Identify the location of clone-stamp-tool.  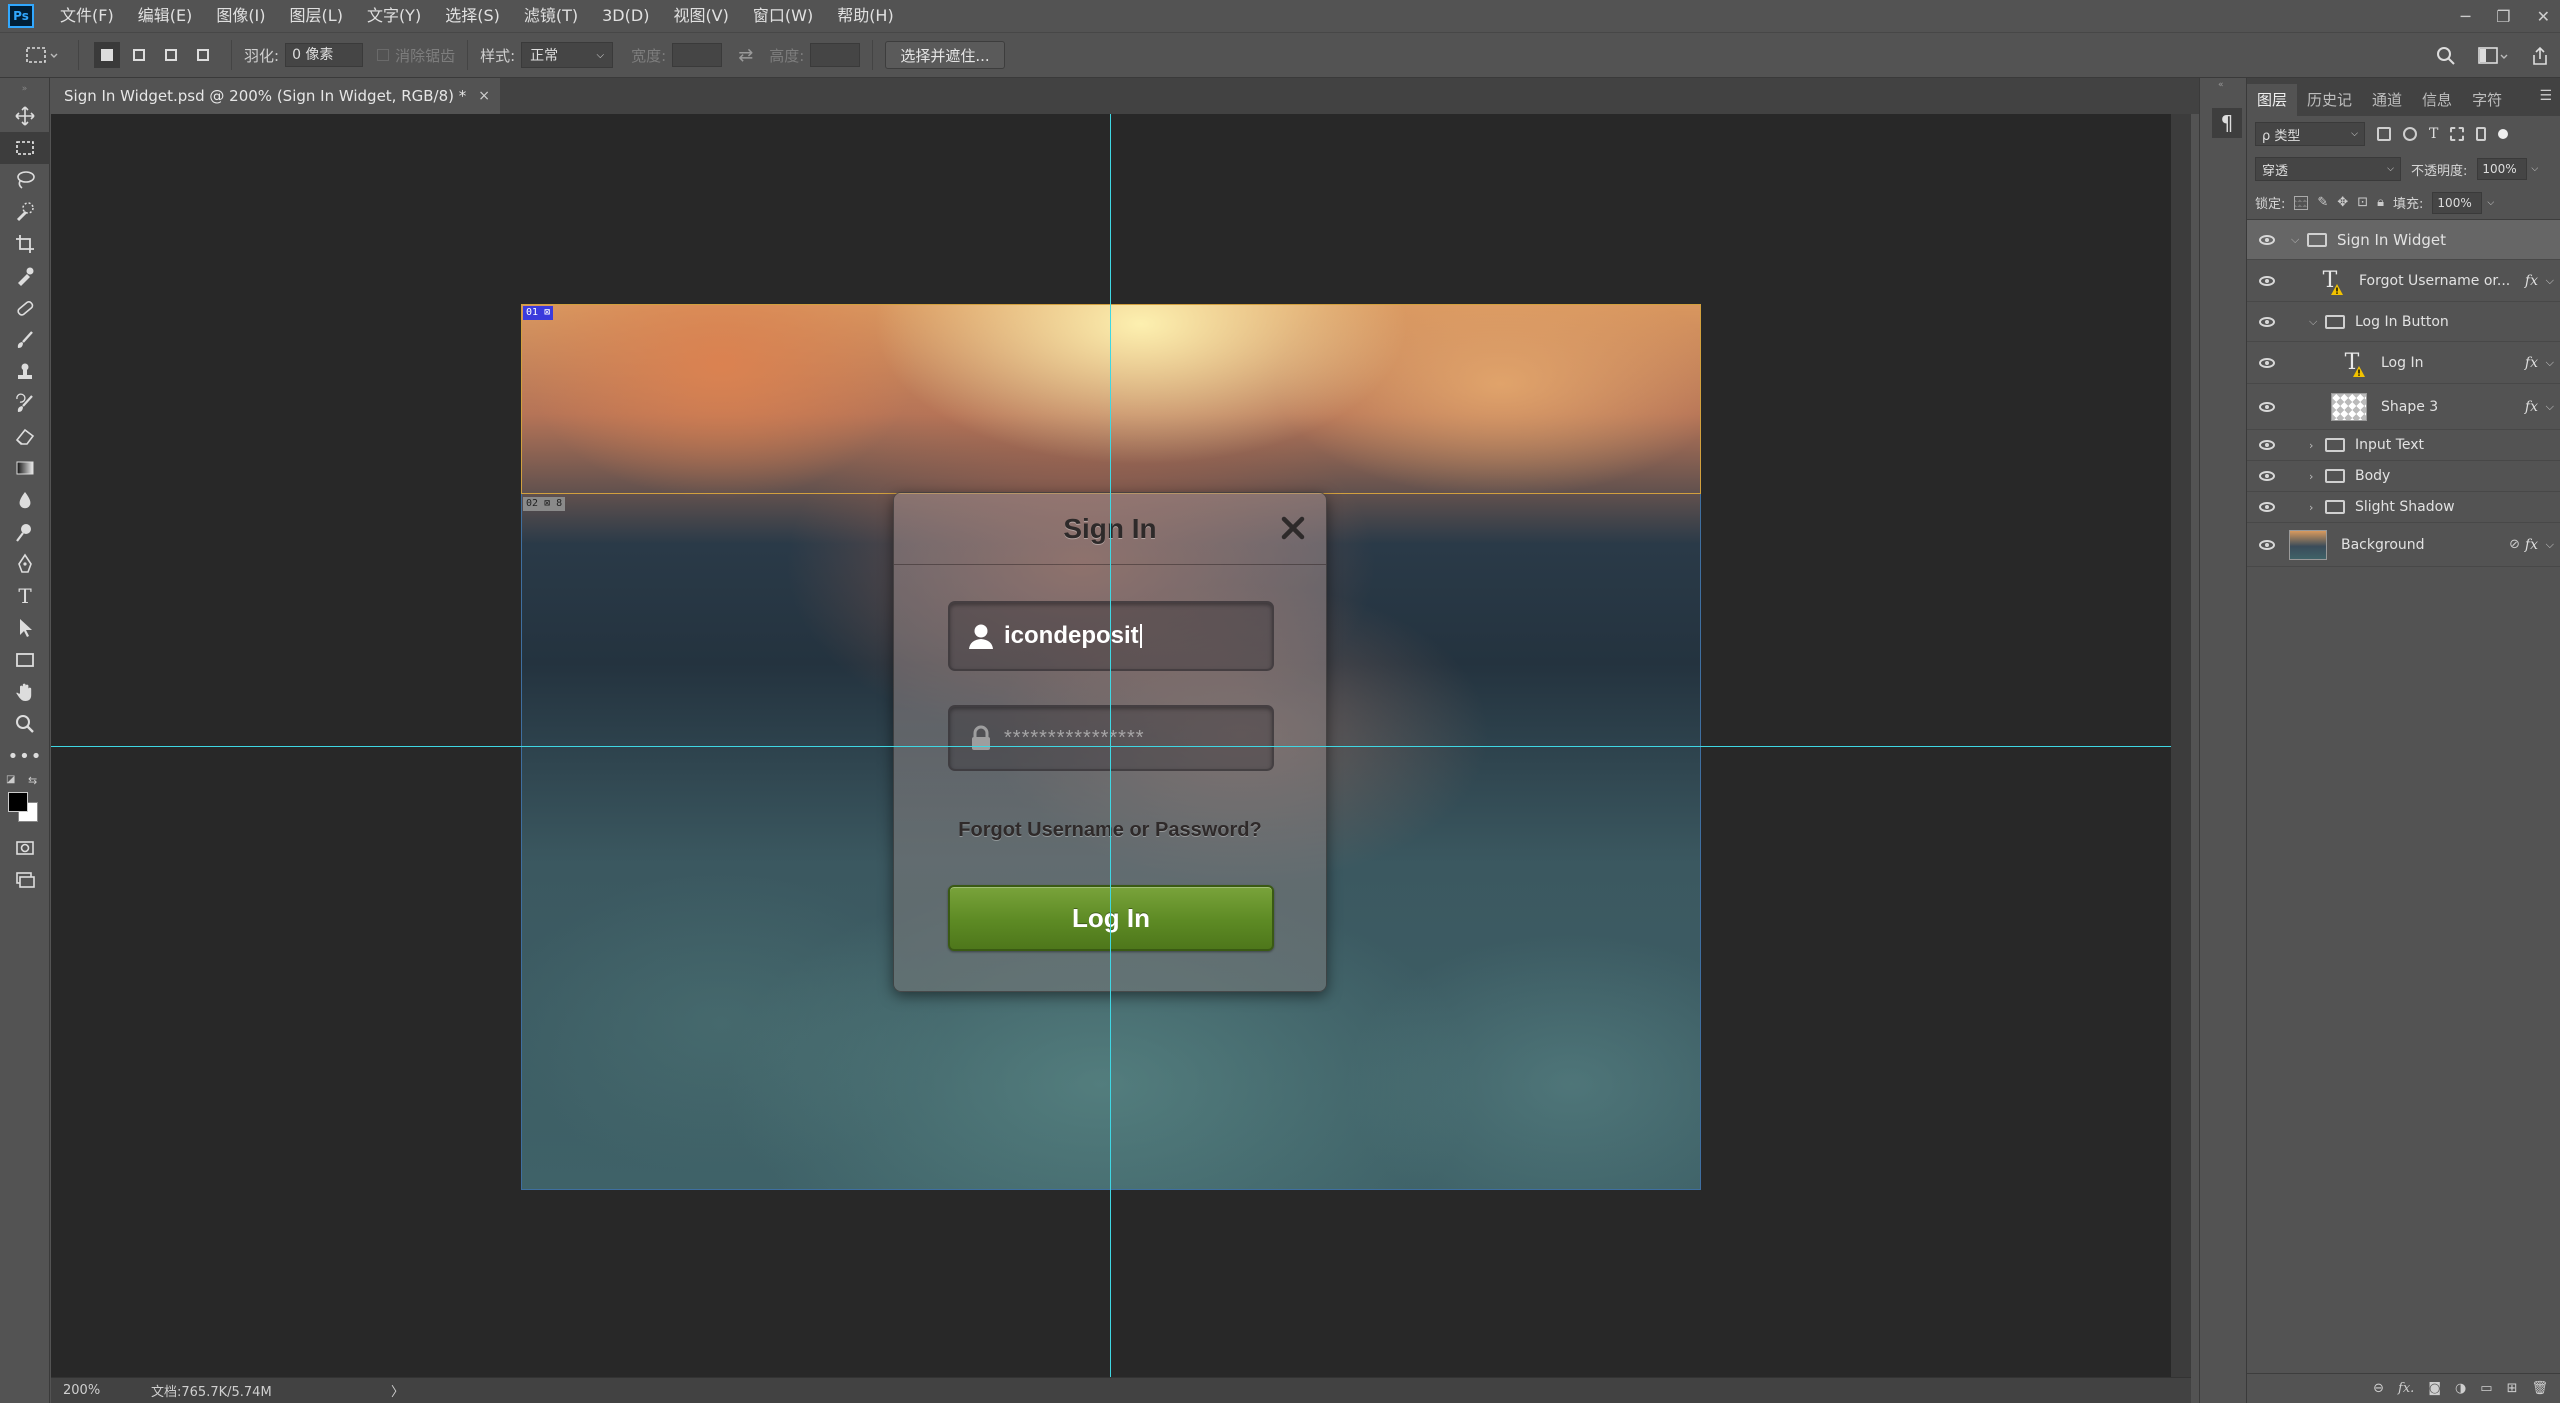
(25, 372).